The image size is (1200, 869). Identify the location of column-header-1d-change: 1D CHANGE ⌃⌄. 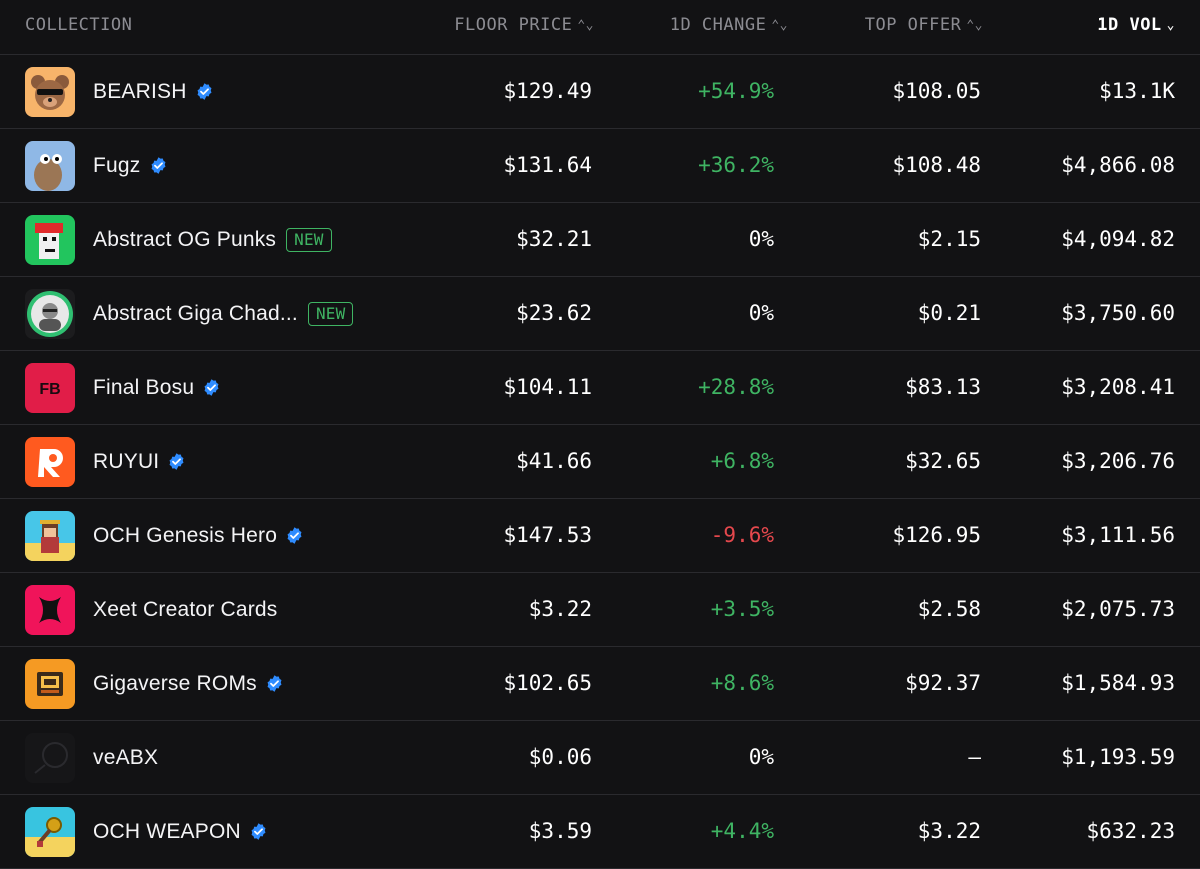
(729, 27).